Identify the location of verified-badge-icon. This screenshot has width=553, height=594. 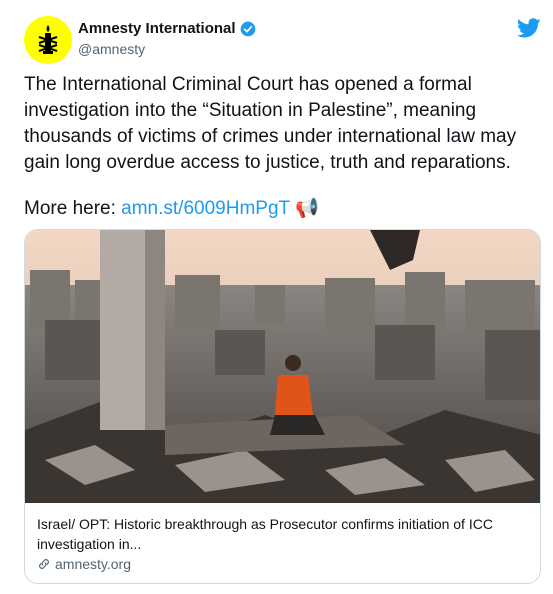
(247, 28).